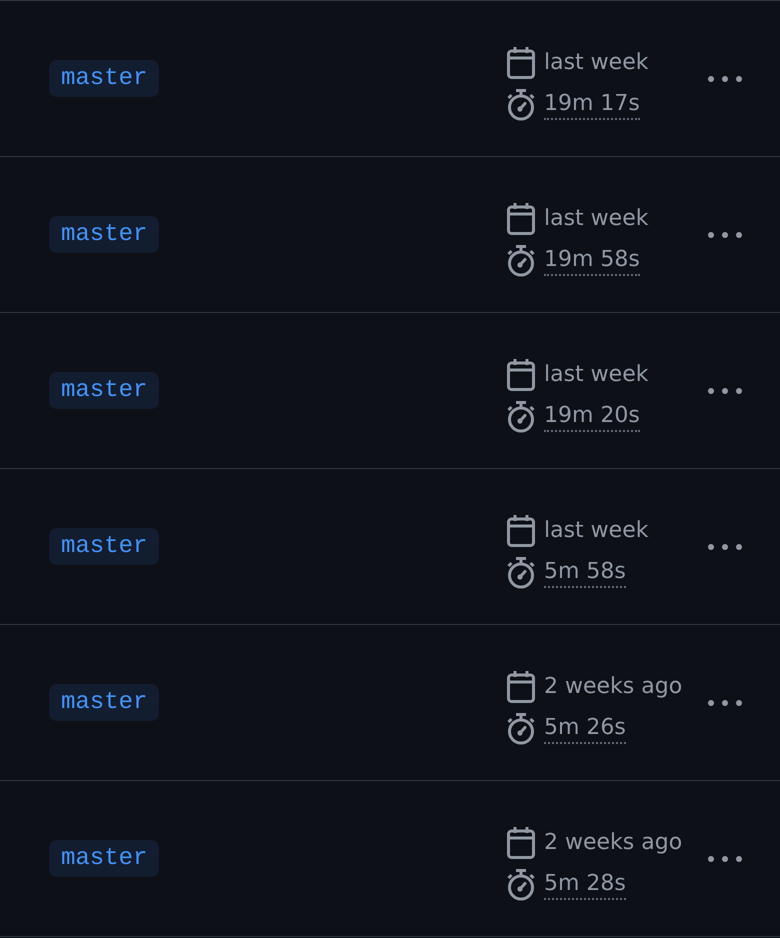 The height and width of the screenshot is (938, 780). I want to click on run-duration: 19m 20s, so click(592, 417).